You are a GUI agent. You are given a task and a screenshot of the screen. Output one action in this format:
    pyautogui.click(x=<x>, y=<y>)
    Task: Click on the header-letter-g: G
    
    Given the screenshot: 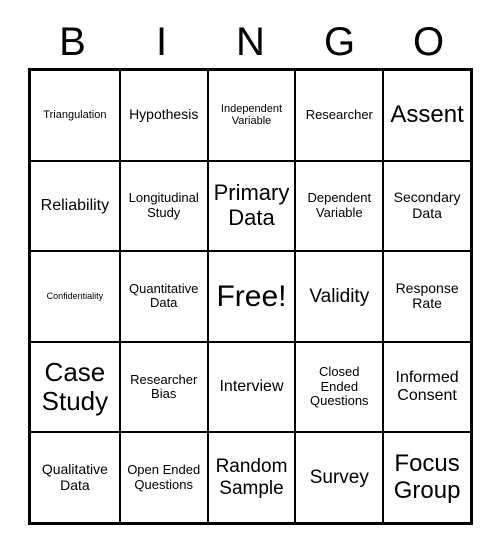 What is the action you would take?
    pyautogui.click(x=339, y=42)
    